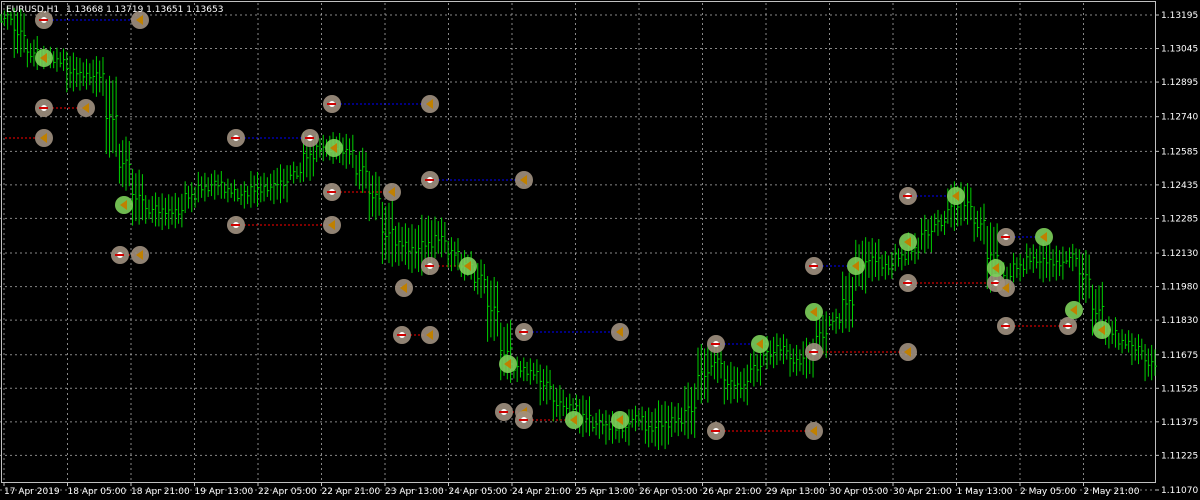 This screenshot has height=500, width=1200. What do you see at coordinates (605, 492) in the screenshot?
I see `x-tick-label: 25 Apr 13:00` at bounding box center [605, 492].